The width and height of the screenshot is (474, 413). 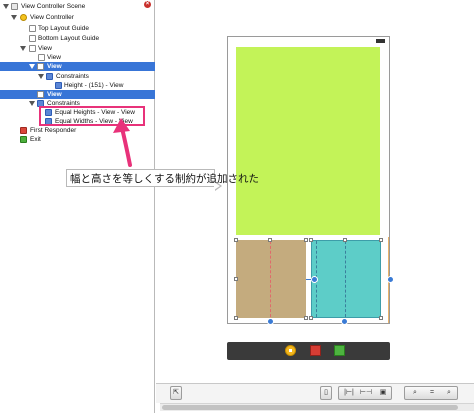 I want to click on align-button: |⊢|, so click(x=349, y=393).